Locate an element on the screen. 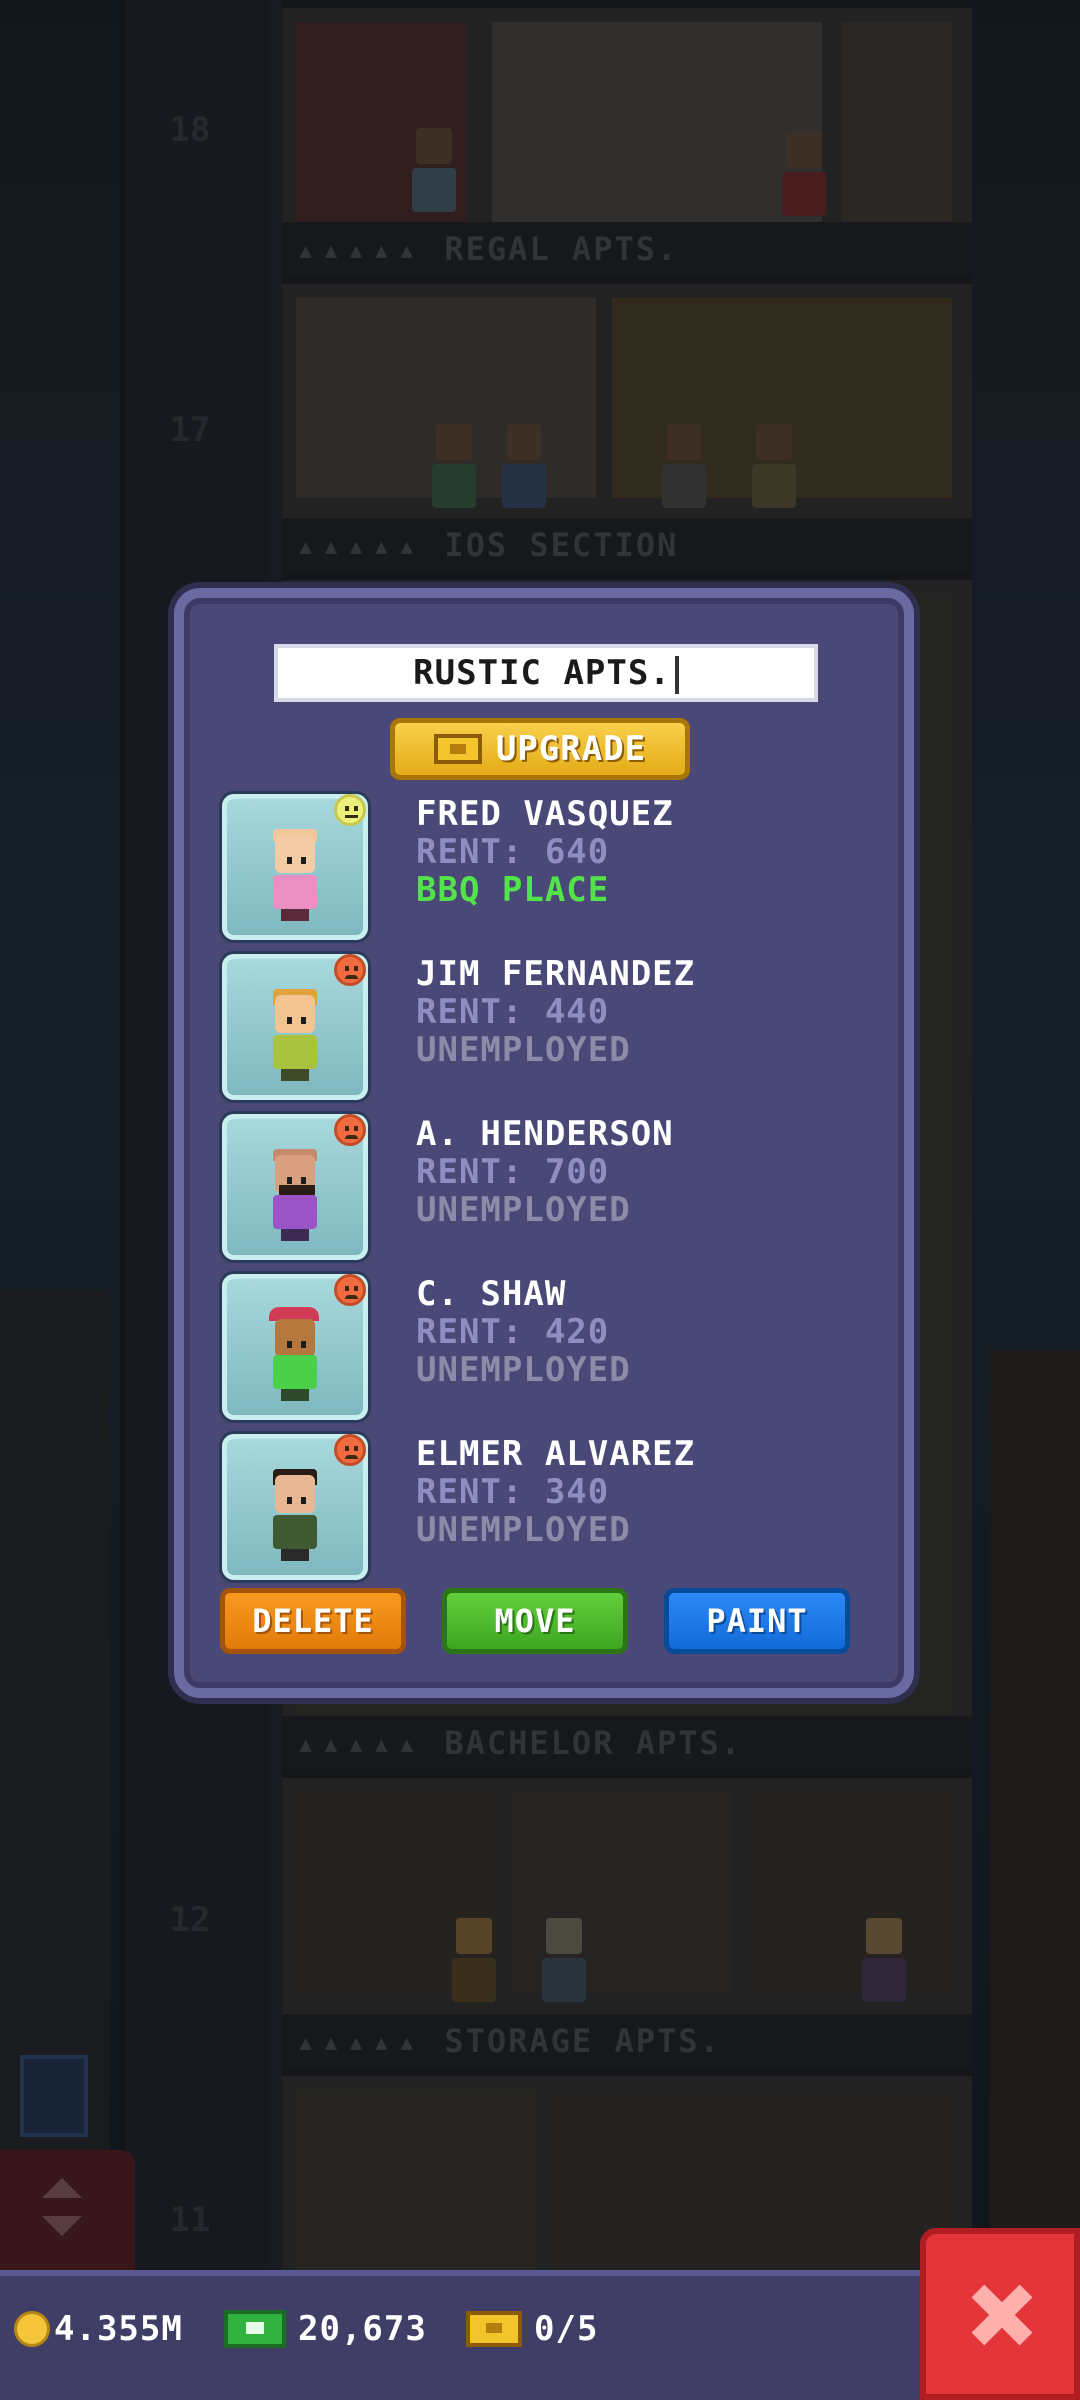 The width and height of the screenshot is (1080, 2400). tenant-row: FRED VASQUEZ RENT: 640 BBQ PLACE is located at coordinates (542, 869).